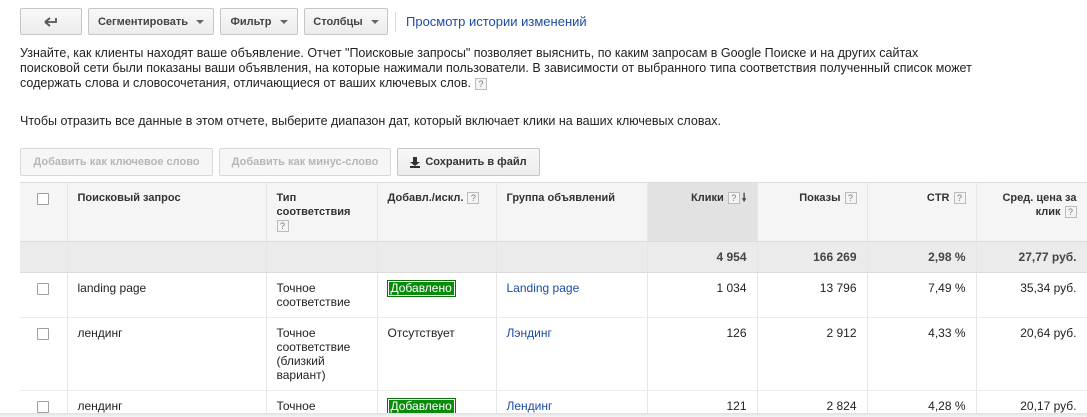 This screenshot has height=417, width=1087. What do you see at coordinates (744, 198) in the screenshot?
I see `sort-descending-icon: 🠗` at bounding box center [744, 198].